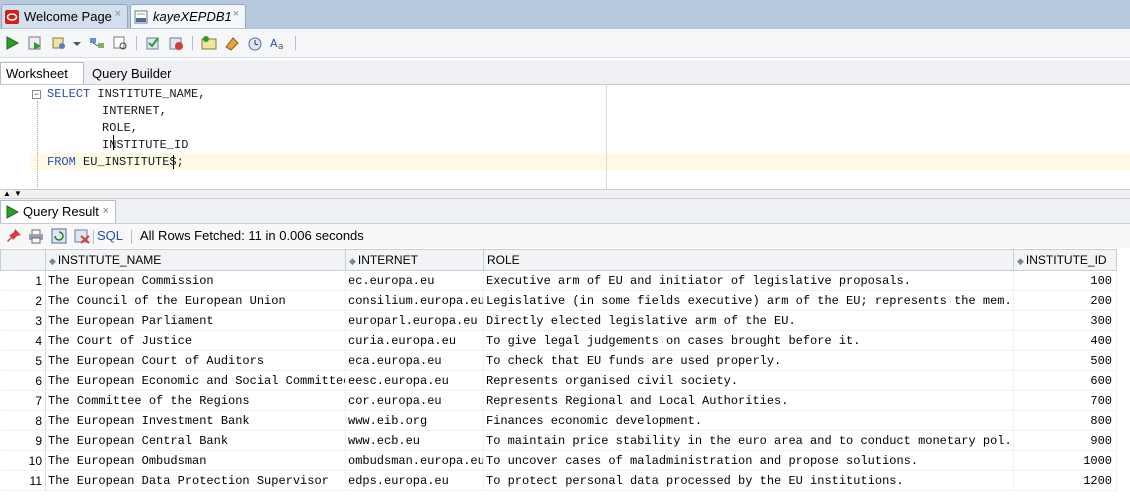 This screenshot has height=504, width=1130. Describe the element at coordinates (414, 420) in the screenshot. I see `internet-cell: www.eib.org` at that location.